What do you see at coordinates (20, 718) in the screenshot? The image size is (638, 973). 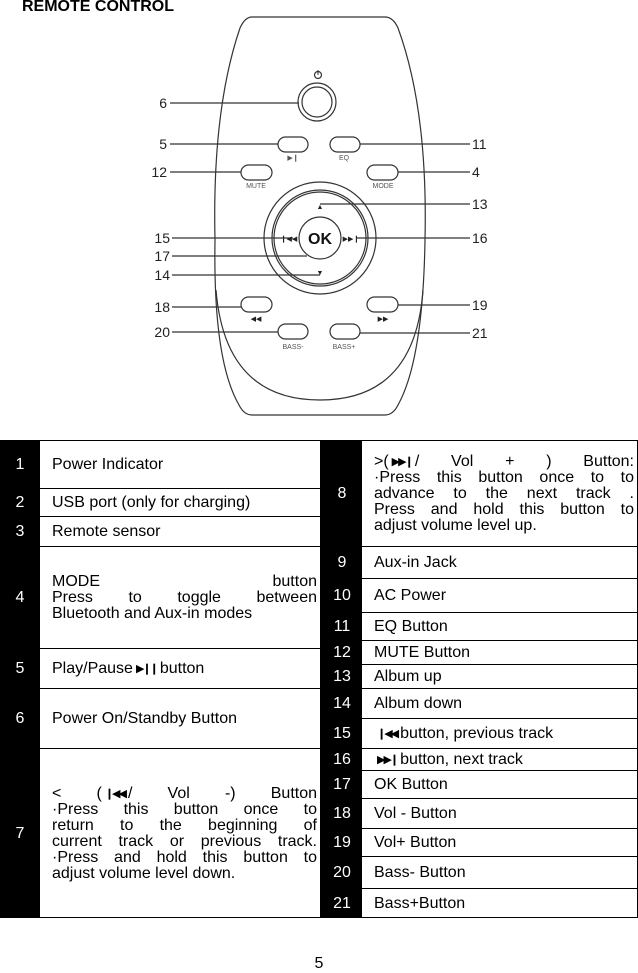 I see `item-number: 6` at bounding box center [20, 718].